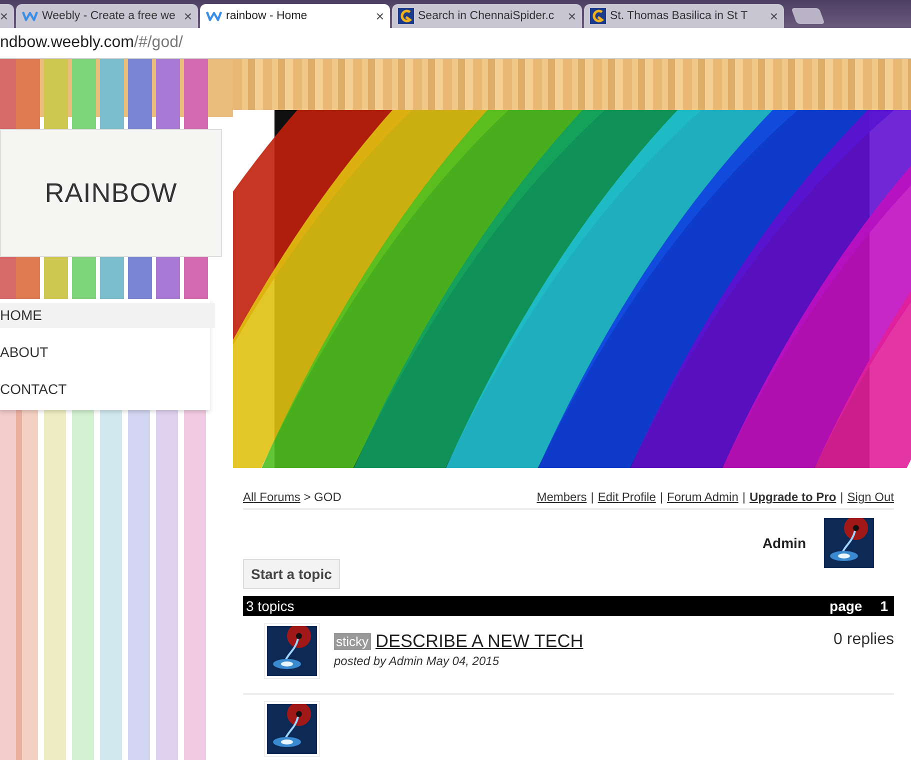 This screenshot has width=911, height=760. Describe the element at coordinates (846, 606) in the screenshot. I see `page-label: page` at that location.